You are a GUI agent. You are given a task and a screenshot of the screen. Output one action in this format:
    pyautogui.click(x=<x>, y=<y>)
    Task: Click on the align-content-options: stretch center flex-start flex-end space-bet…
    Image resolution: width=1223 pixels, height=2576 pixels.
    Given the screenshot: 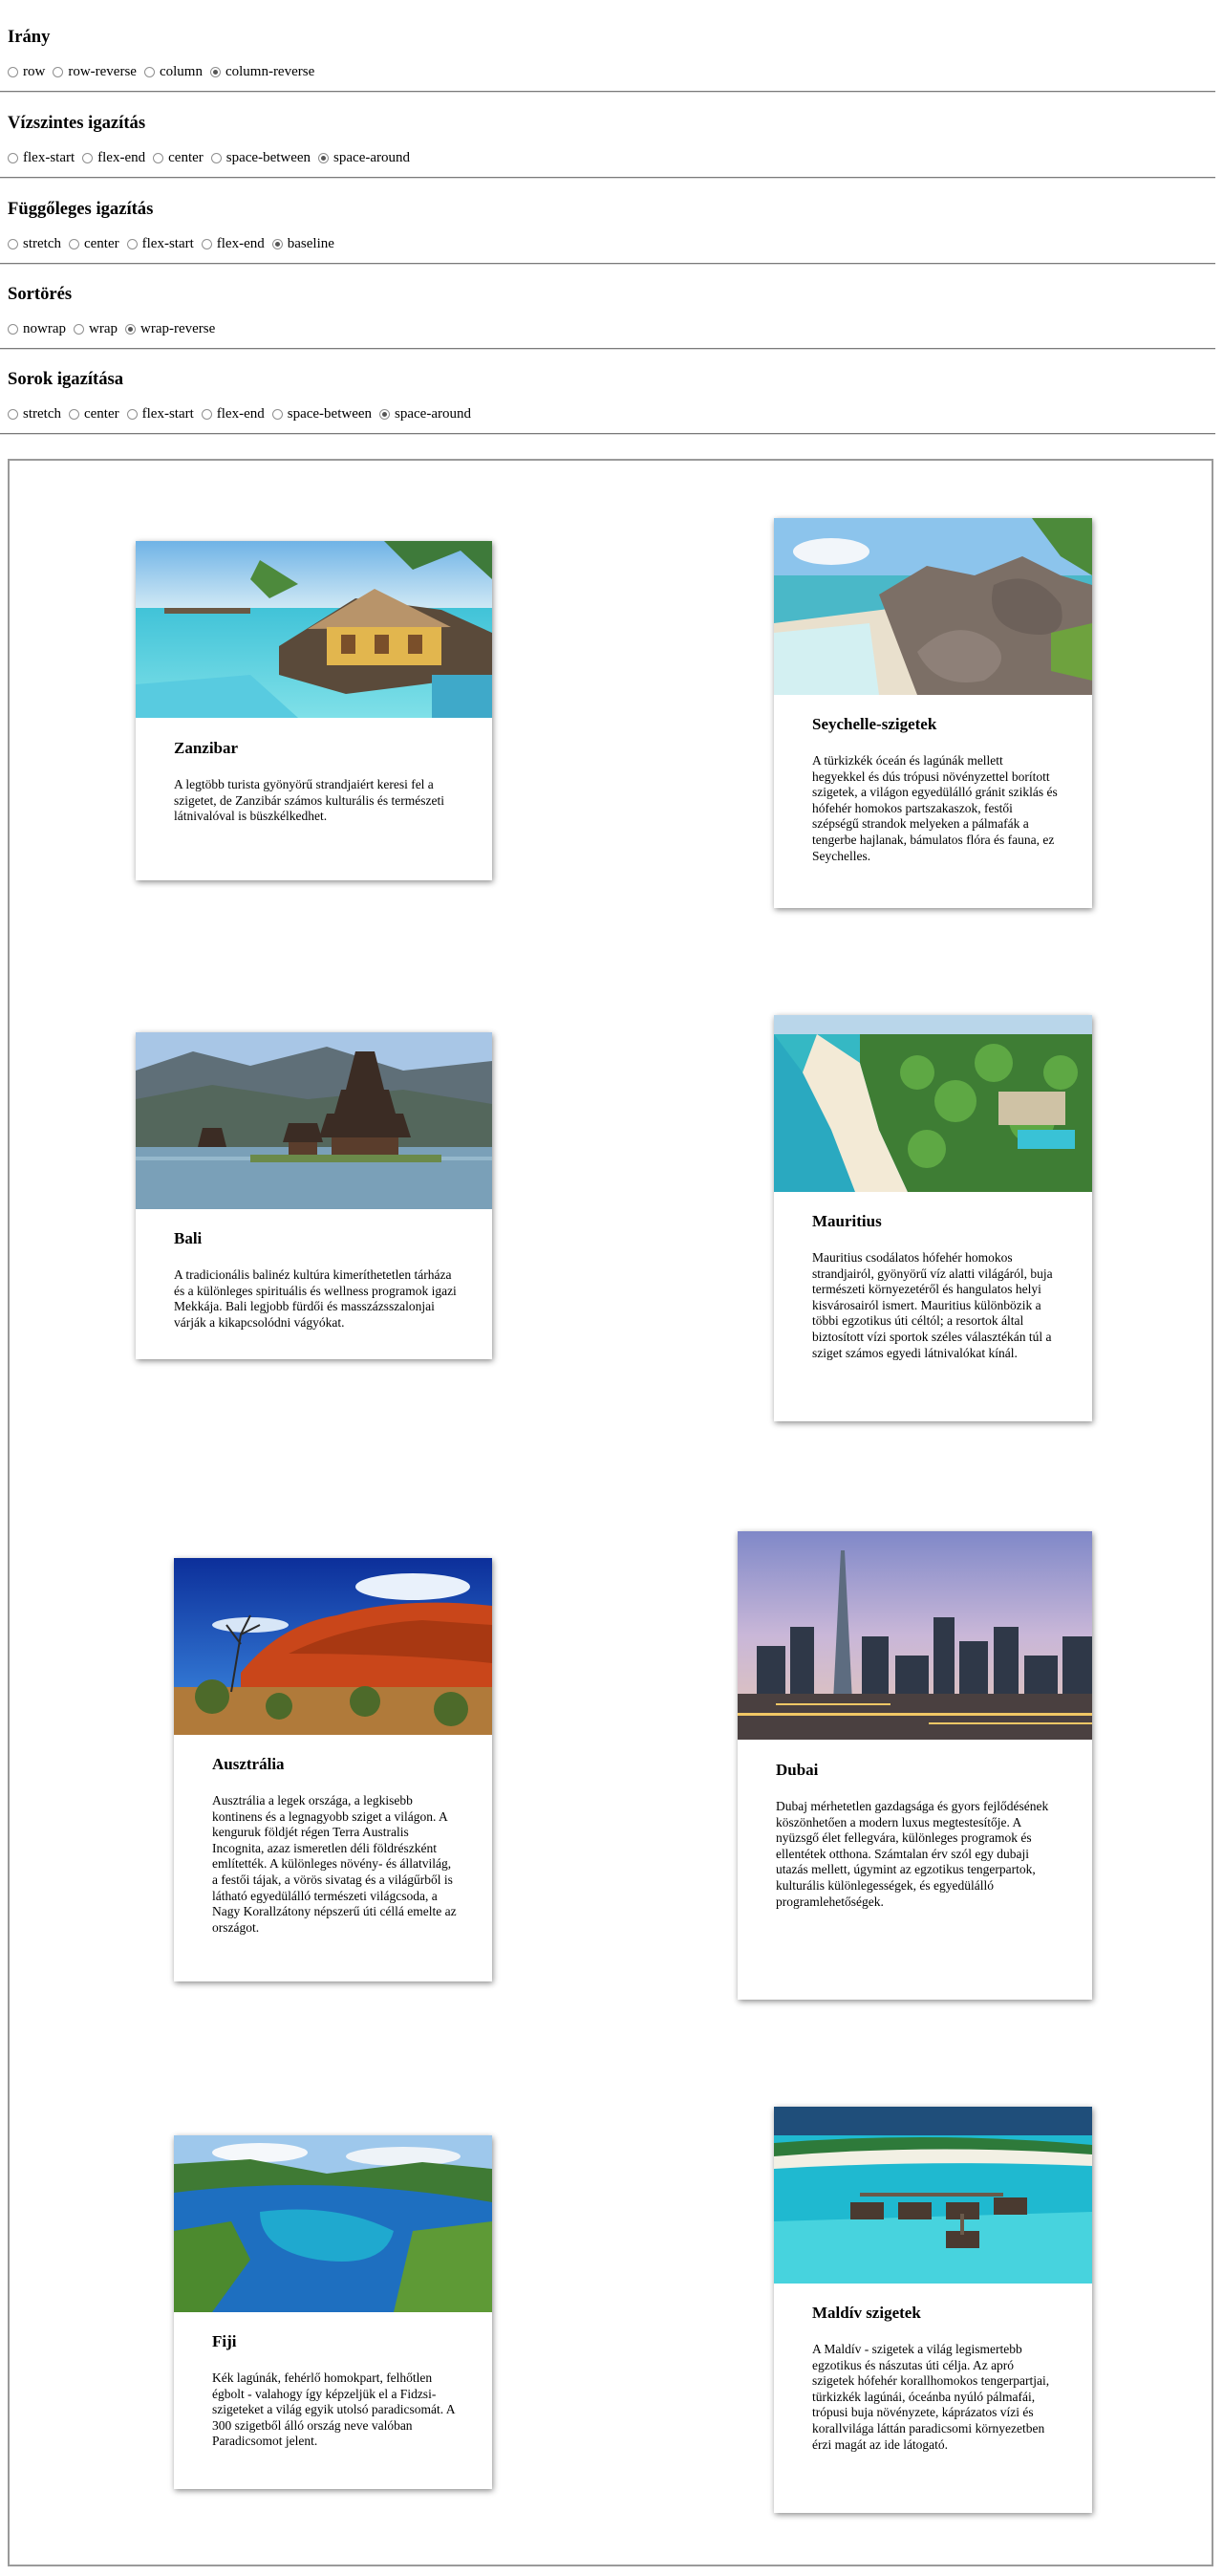 What is the action you would take?
    pyautogui.click(x=243, y=415)
    